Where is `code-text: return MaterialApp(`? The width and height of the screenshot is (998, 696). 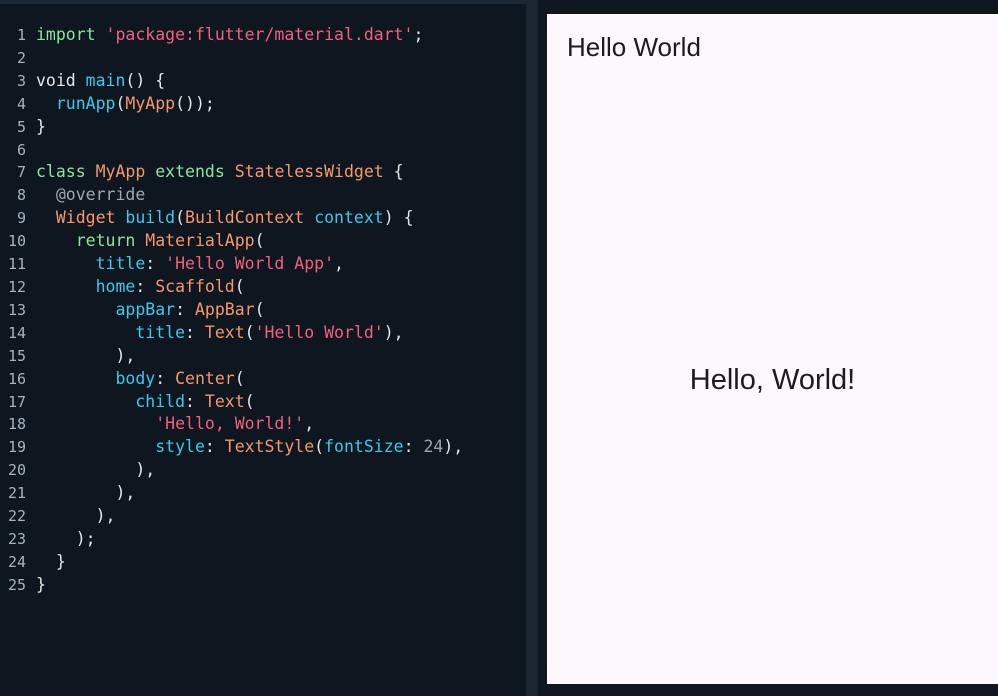
code-text: return MaterialApp( is located at coordinates (150, 241).